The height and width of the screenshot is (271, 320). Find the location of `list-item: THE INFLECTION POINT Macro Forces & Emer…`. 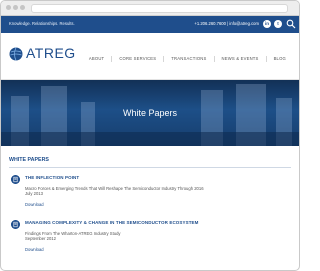

list-item: THE INFLECTION POINT Macro Forces & Emer… is located at coordinates (150, 194).